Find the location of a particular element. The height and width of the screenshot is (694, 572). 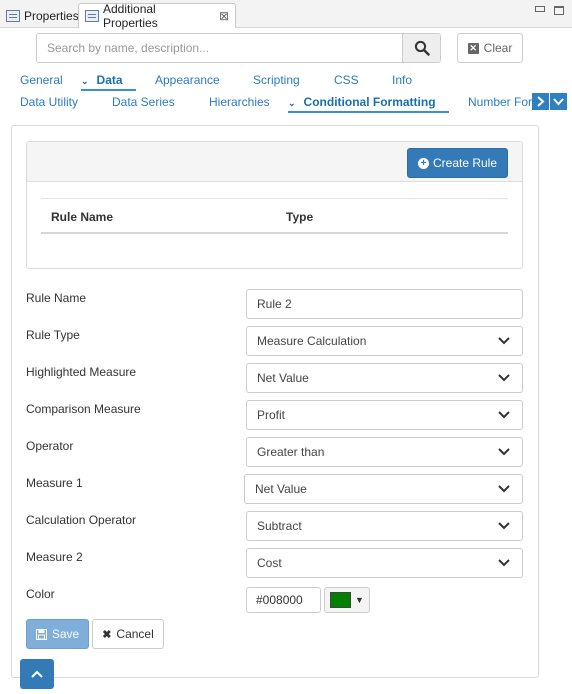

tab-conditional-formatting: ⌄ Conditional Formatting is located at coordinates (362, 102).